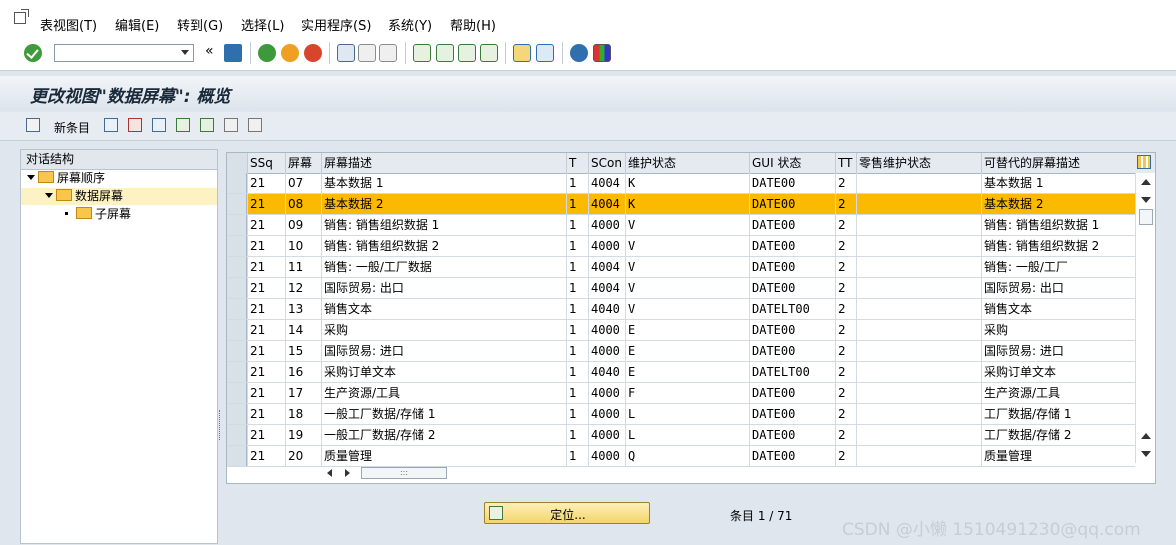 The width and height of the screenshot is (1176, 545). Describe the element at coordinates (185, 52) in the screenshot. I see `chevron-down-icon` at that location.